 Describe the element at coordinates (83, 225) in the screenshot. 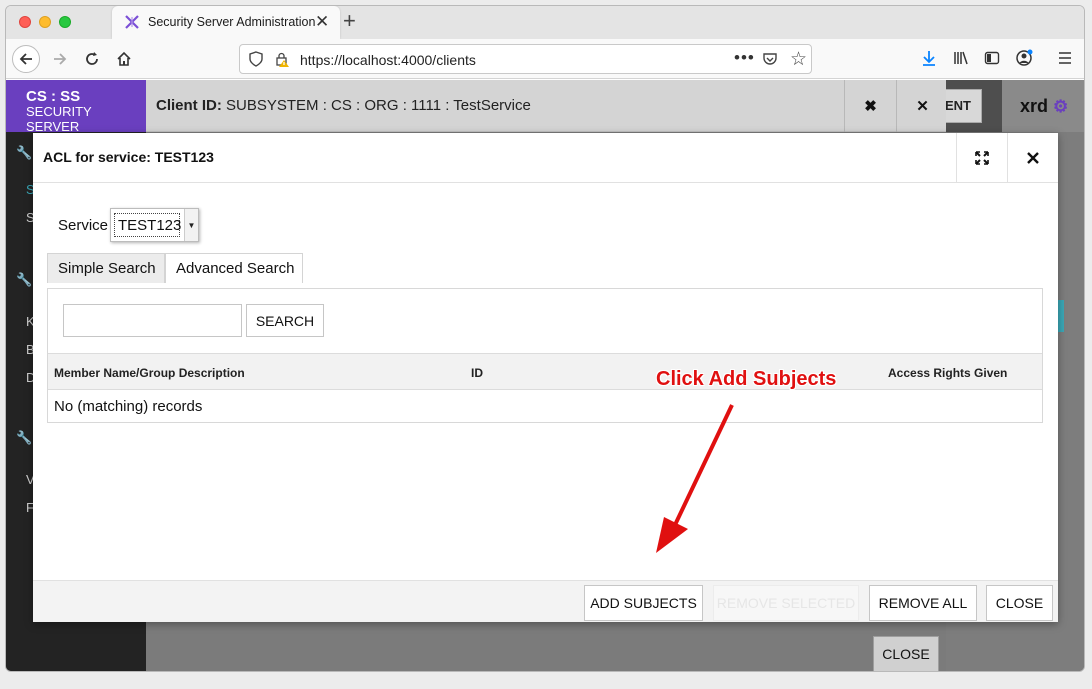

I see `service-label: Service` at that location.